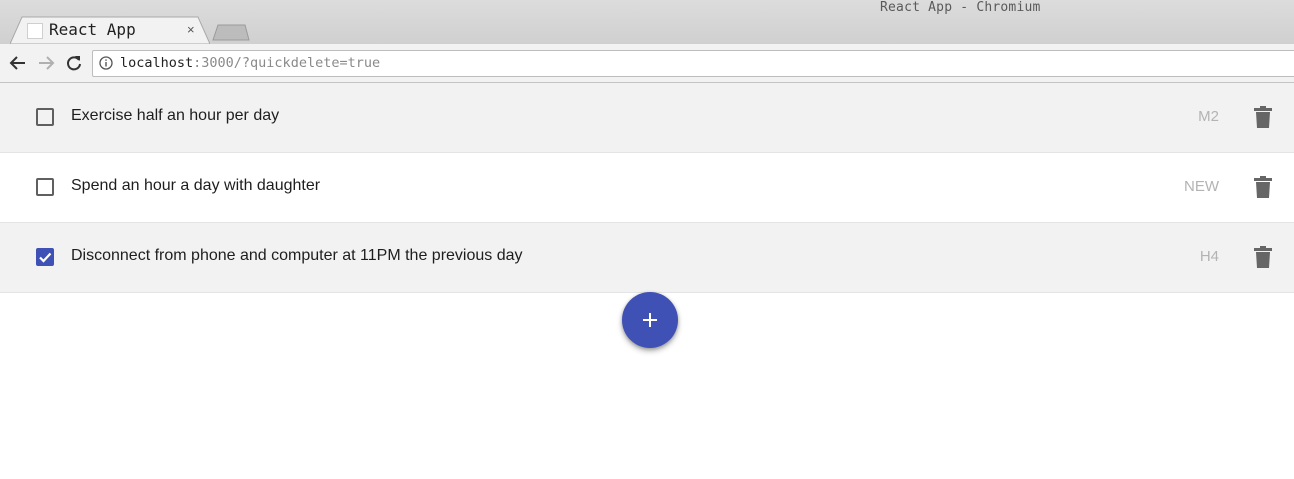 Image resolution: width=1294 pixels, height=479 pixels. I want to click on back-arrow-icon, so click(17, 63).